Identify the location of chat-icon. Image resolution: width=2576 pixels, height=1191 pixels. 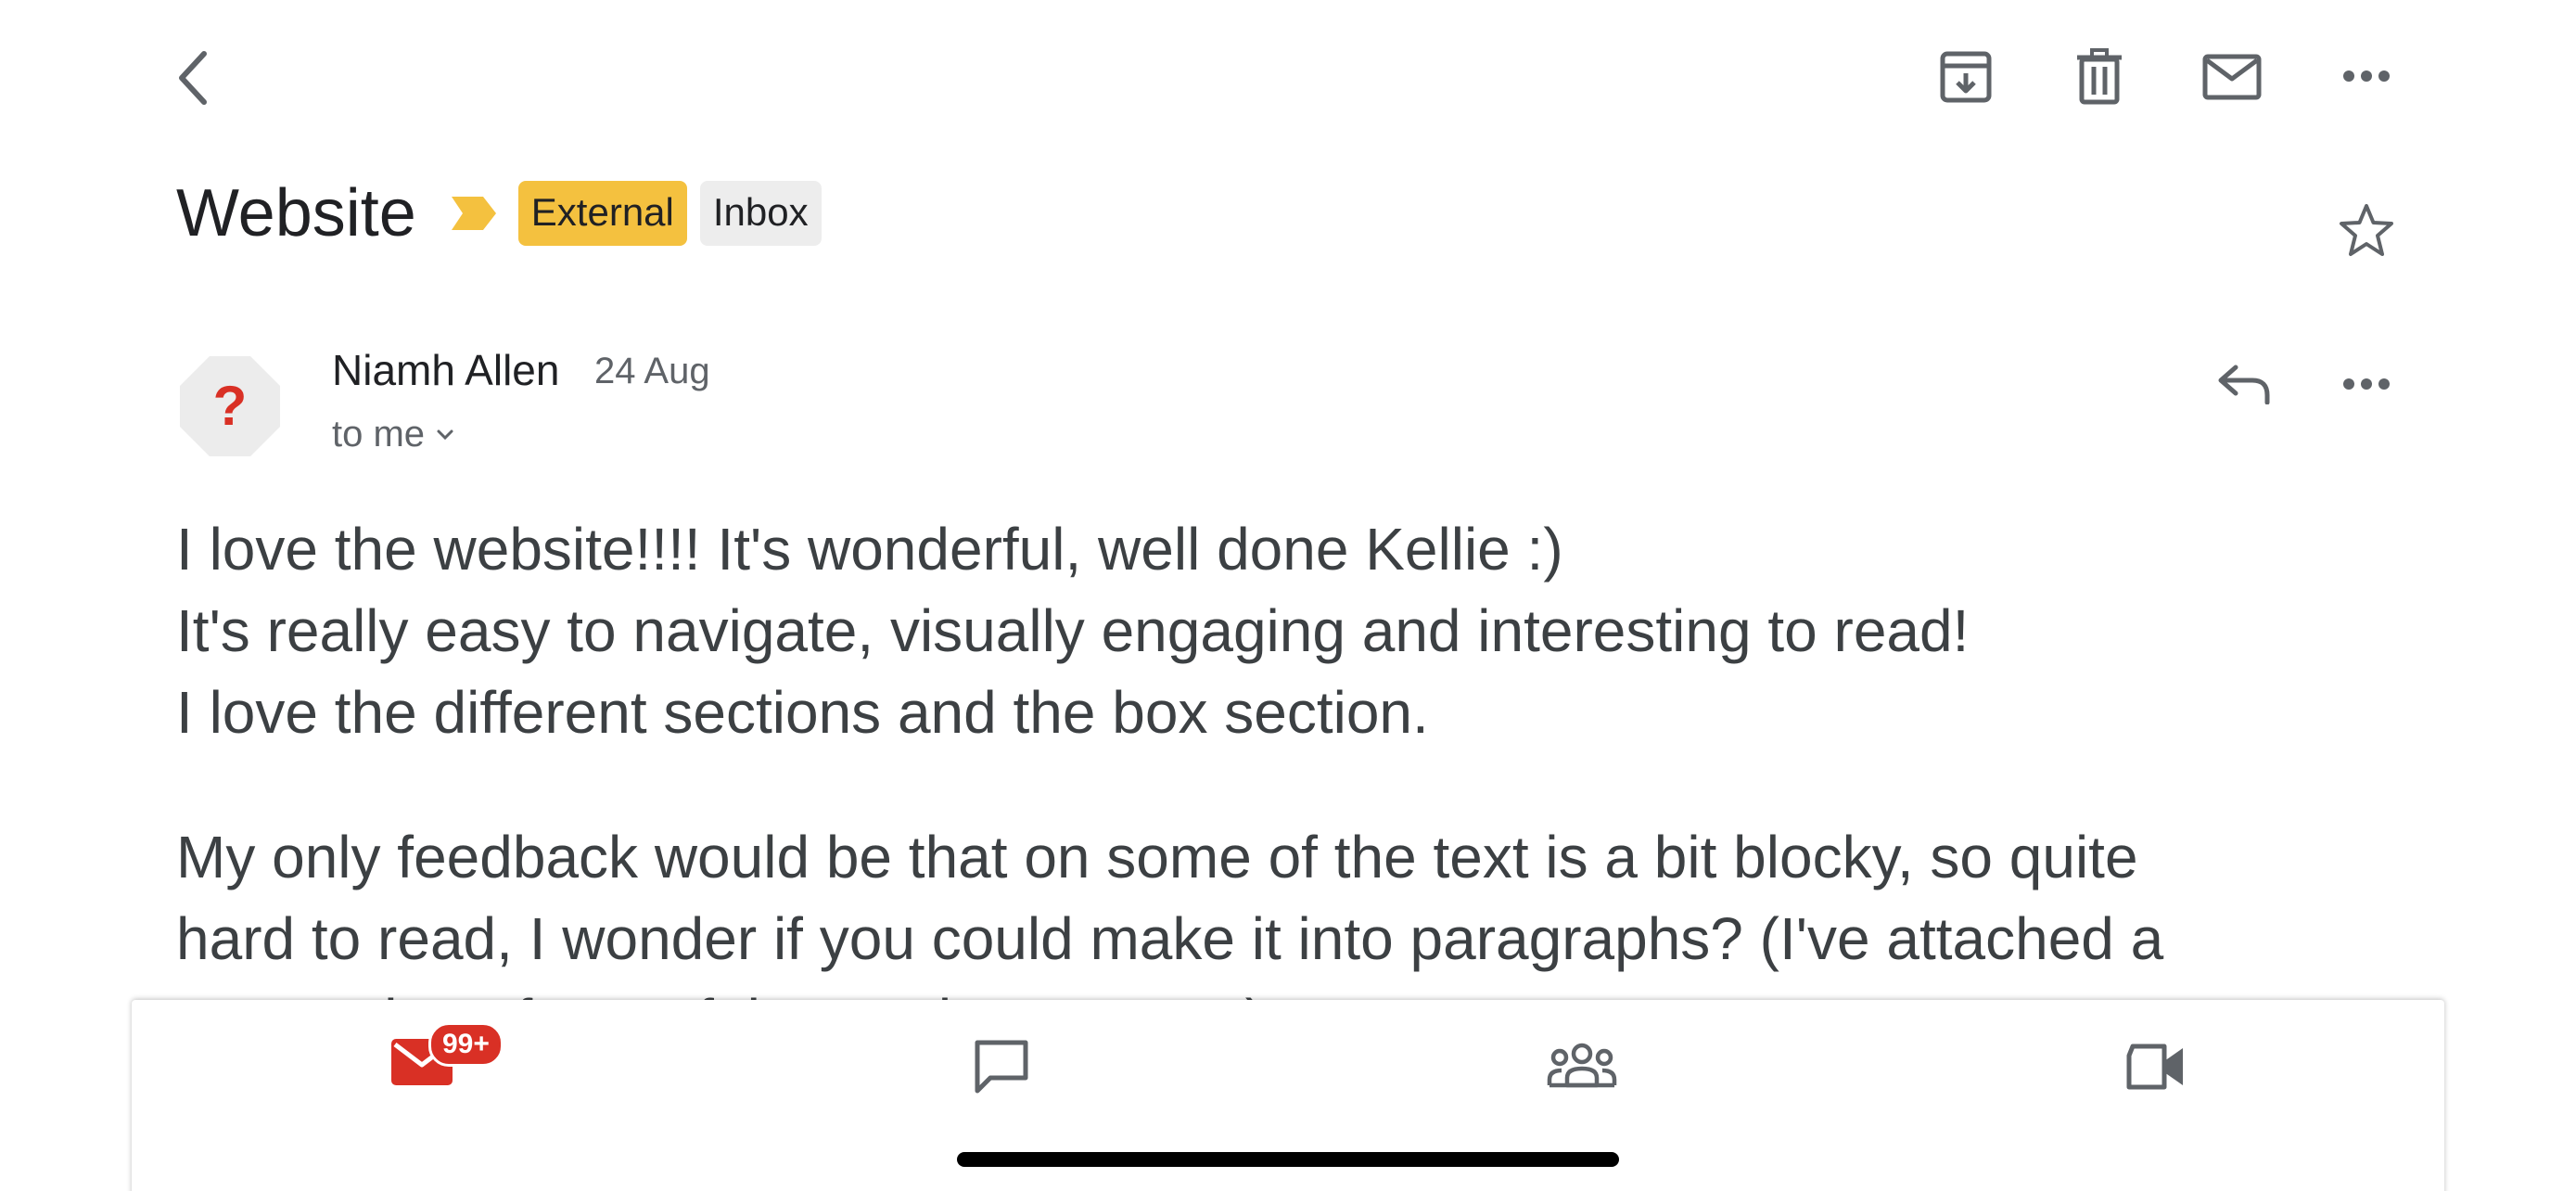
(1002, 1067).